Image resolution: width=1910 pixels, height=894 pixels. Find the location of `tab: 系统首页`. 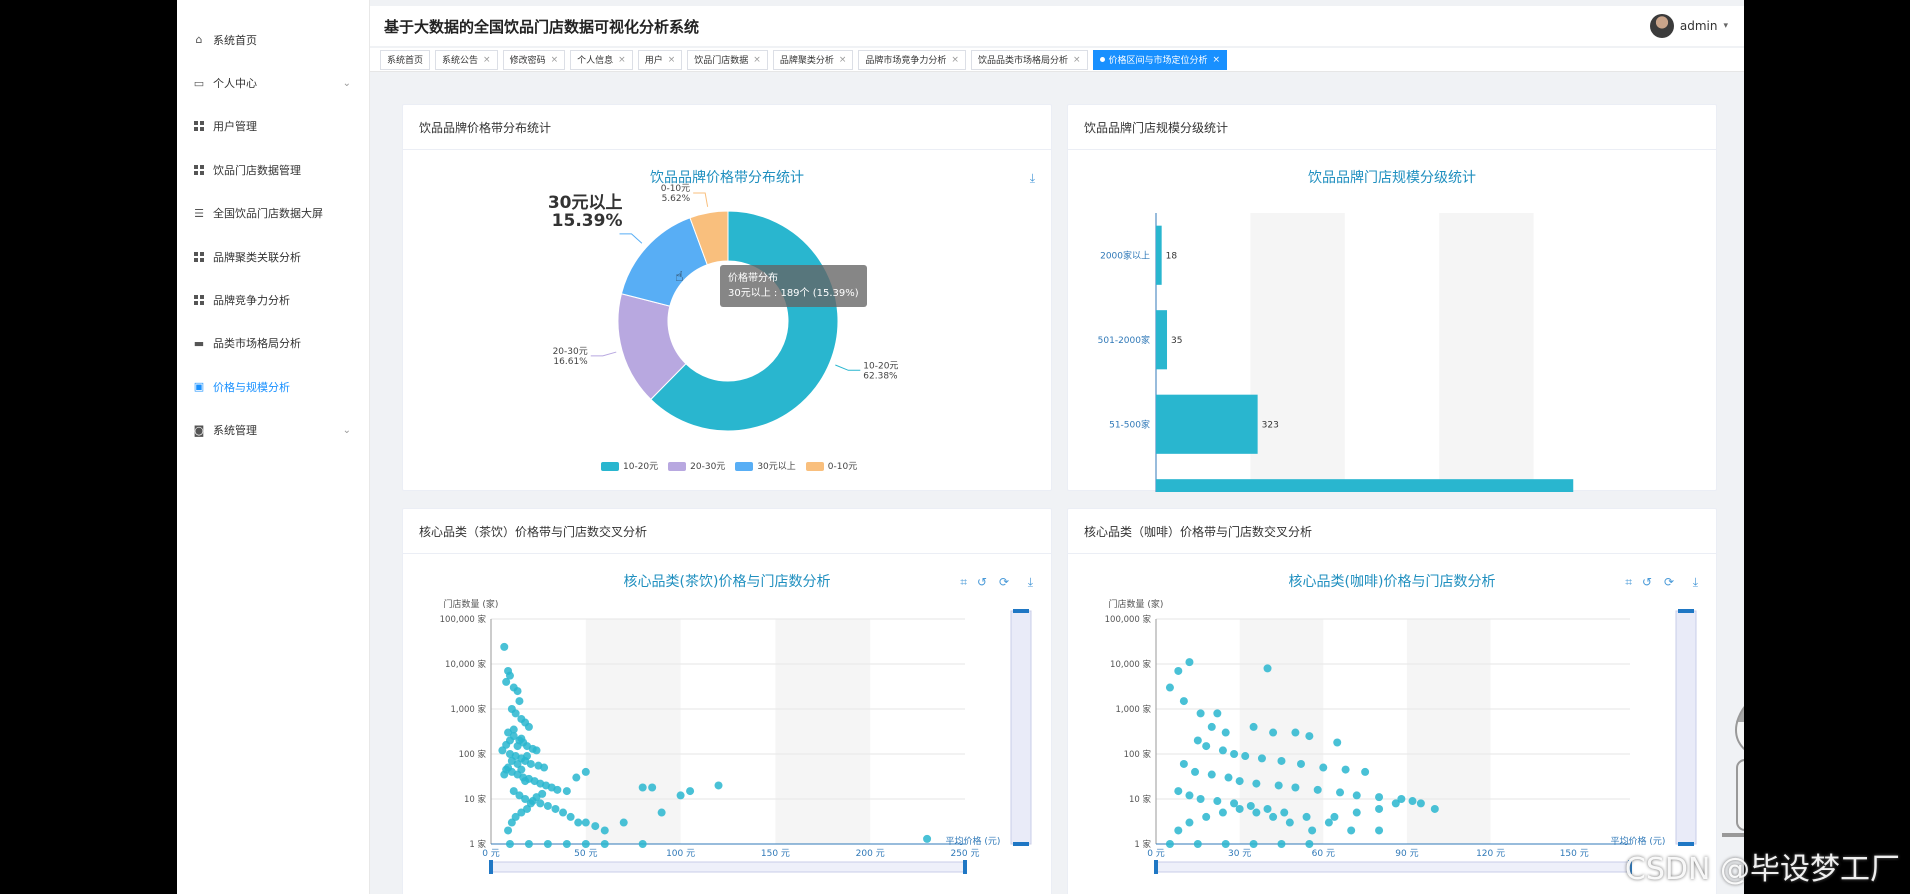

tab: 系统首页 is located at coordinates (405, 59).